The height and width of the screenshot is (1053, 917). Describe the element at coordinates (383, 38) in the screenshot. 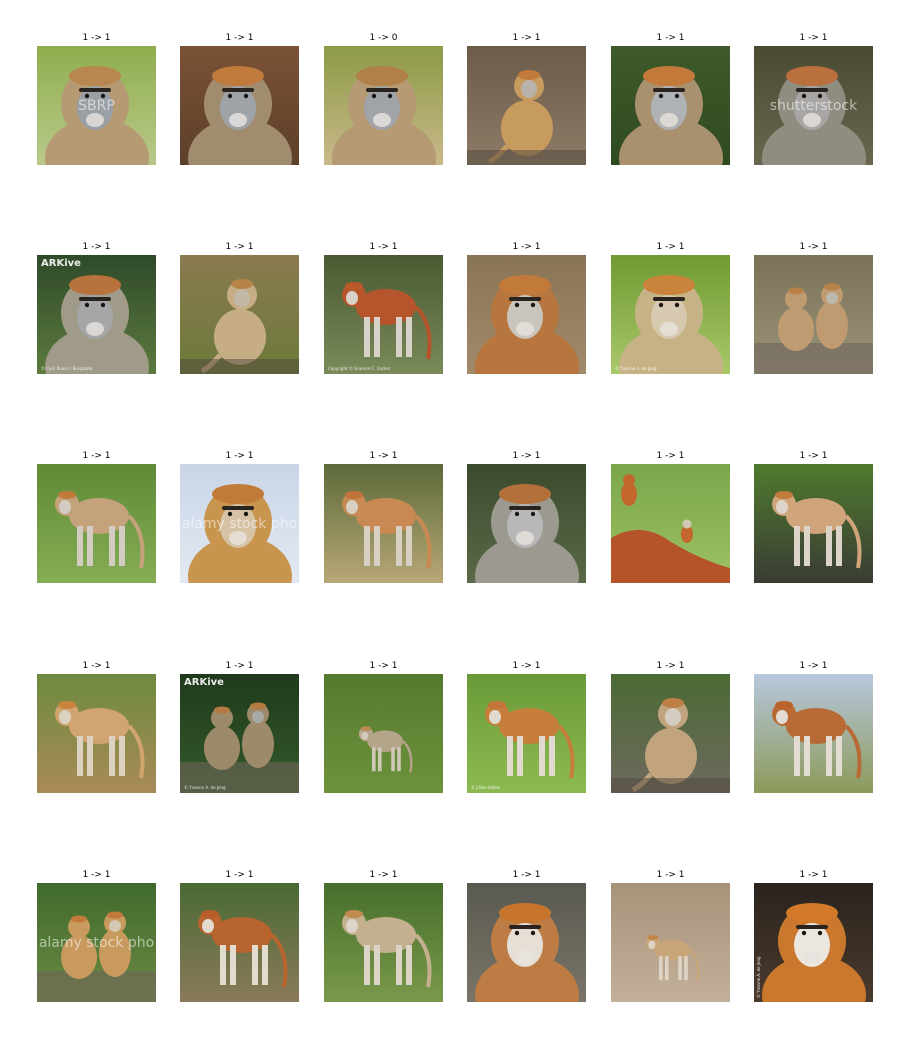

I see `cell-title: 1 -> 0` at that location.